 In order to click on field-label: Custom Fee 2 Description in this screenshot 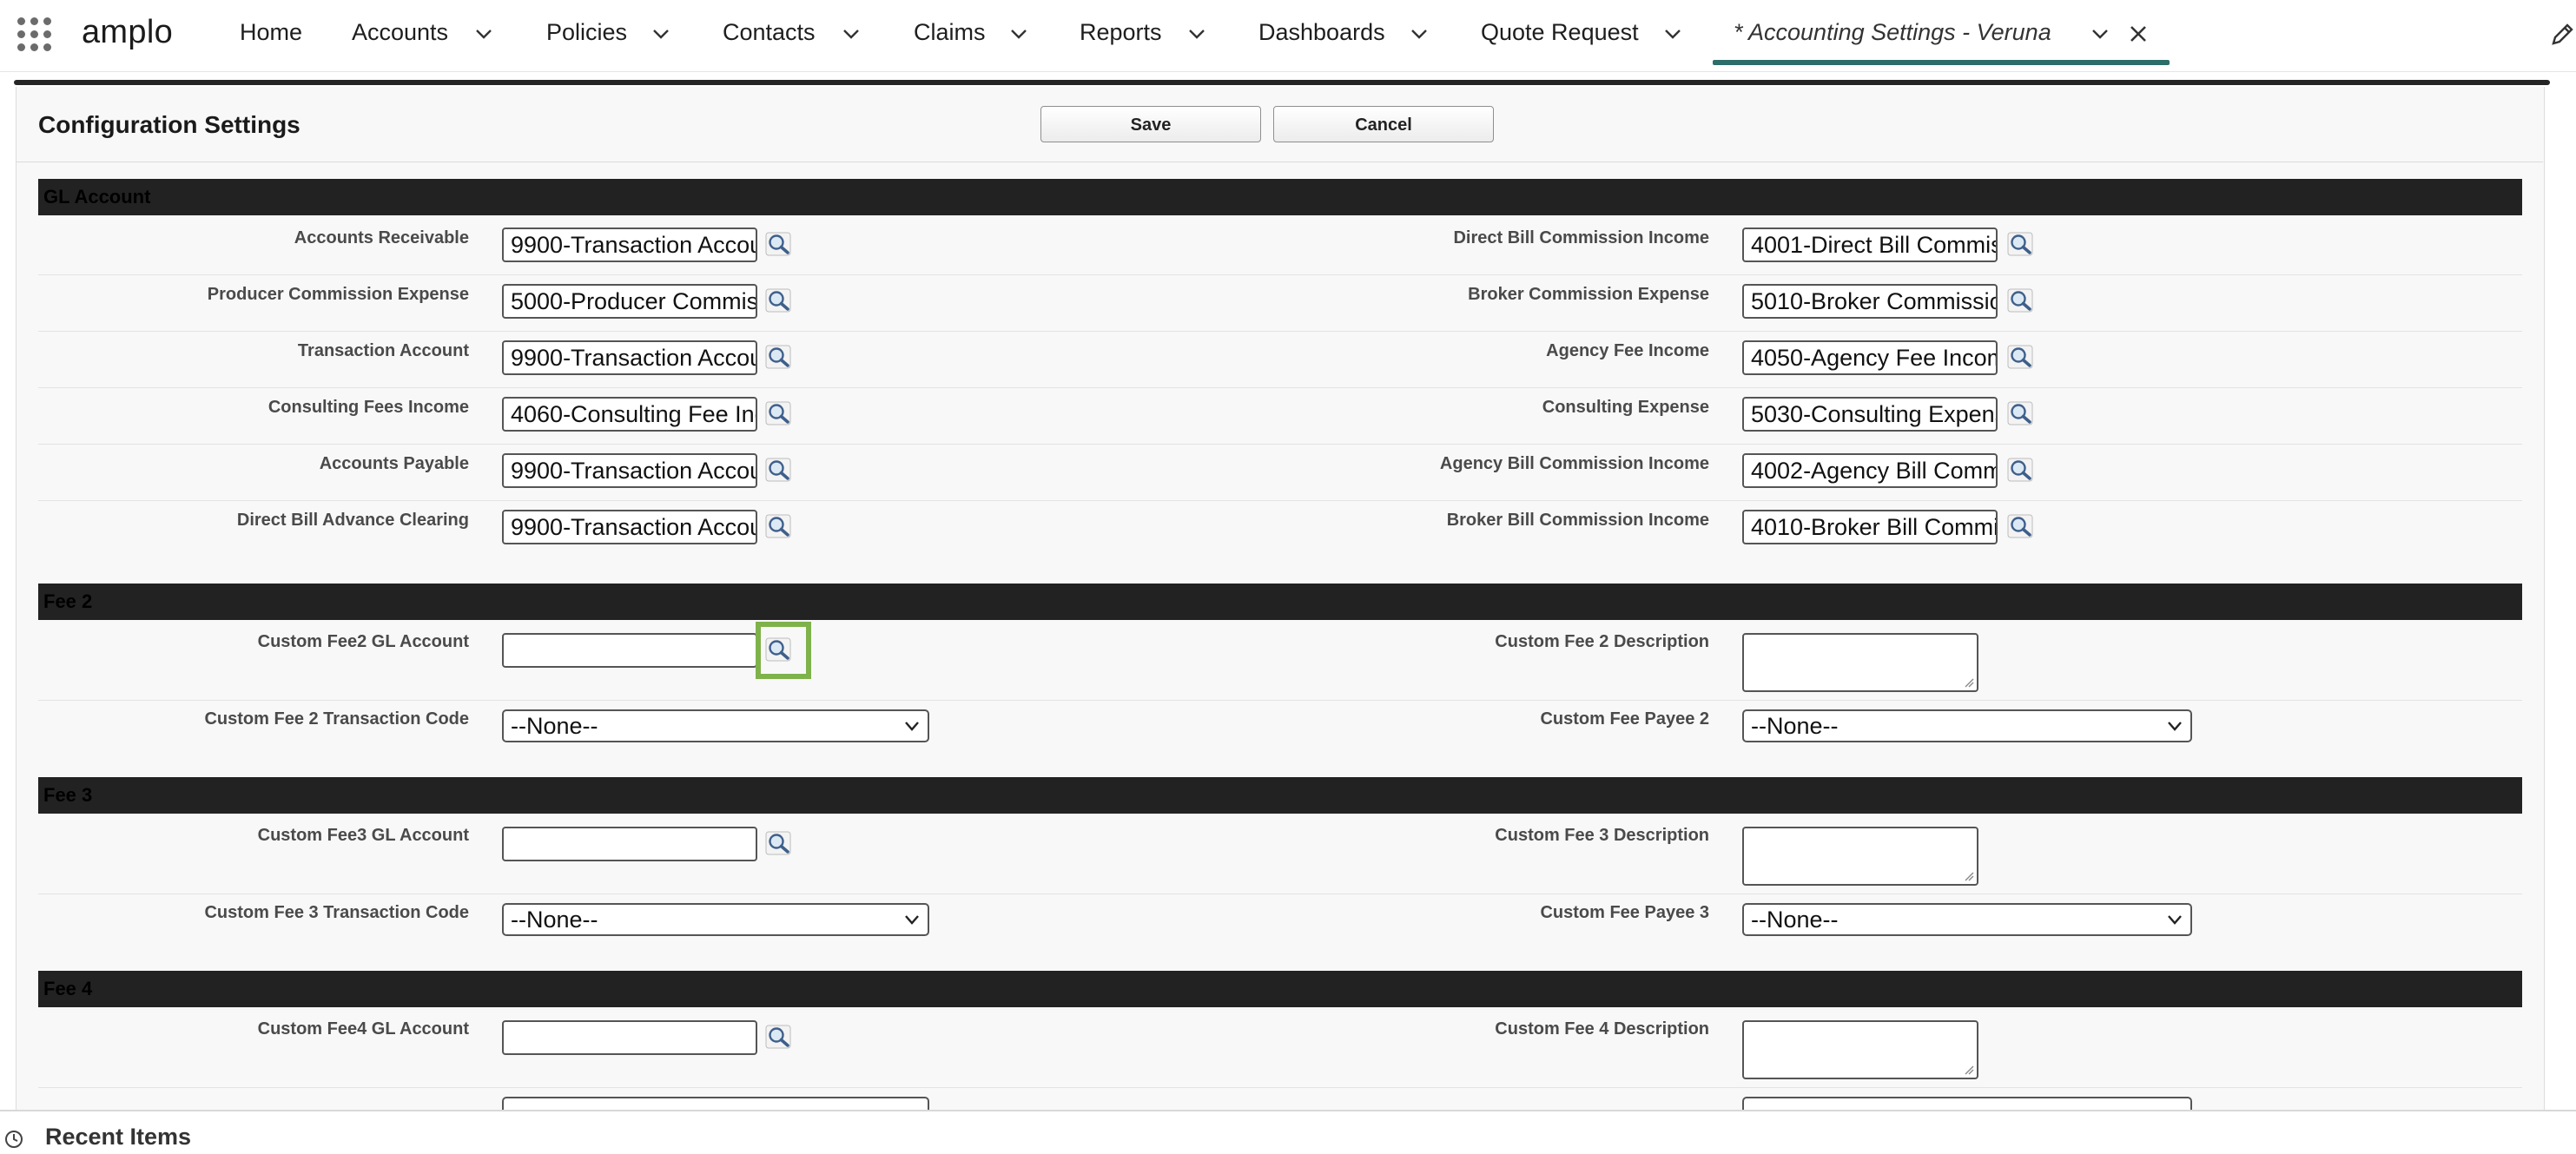, I will do `click(1602, 641)`.